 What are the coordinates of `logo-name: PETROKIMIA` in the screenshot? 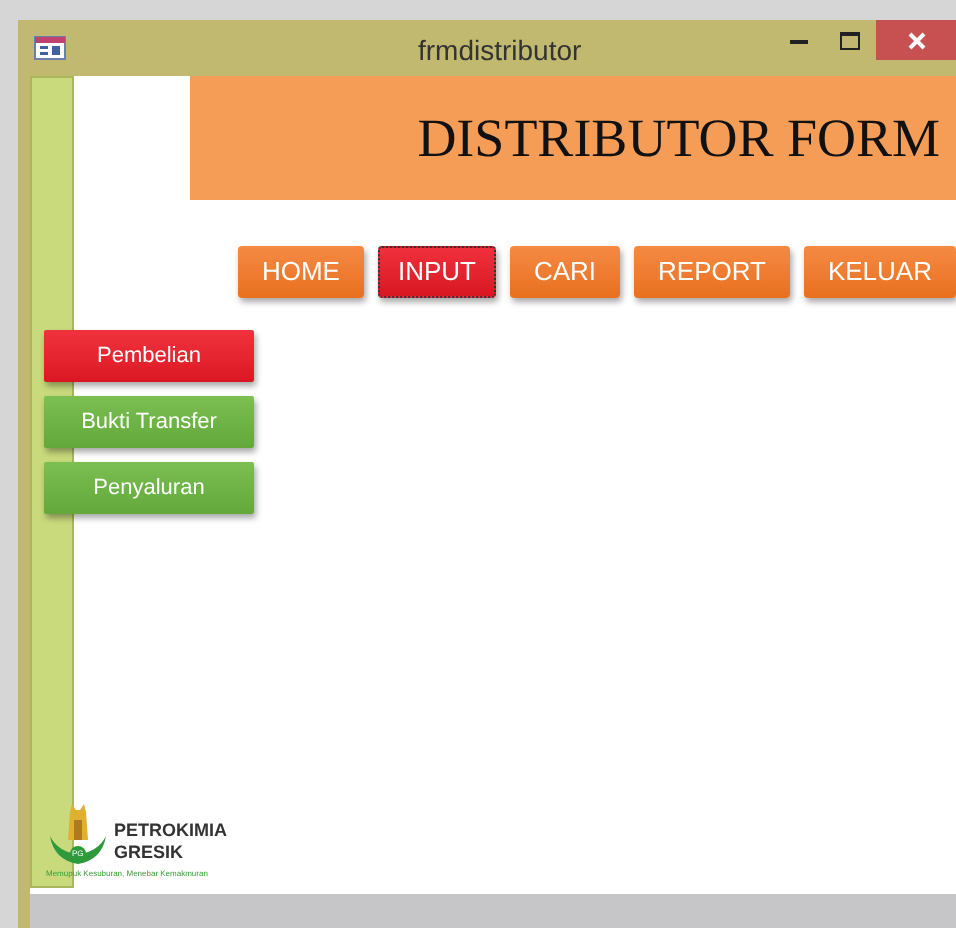 It's located at (171, 831).